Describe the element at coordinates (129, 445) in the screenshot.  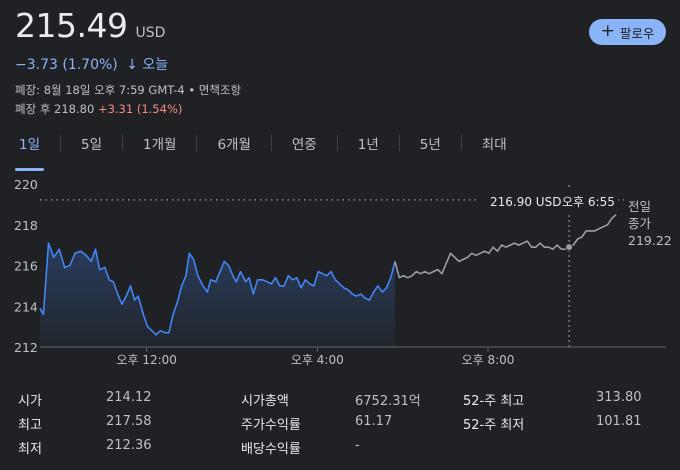
I see `stat-value: 212.36` at that location.